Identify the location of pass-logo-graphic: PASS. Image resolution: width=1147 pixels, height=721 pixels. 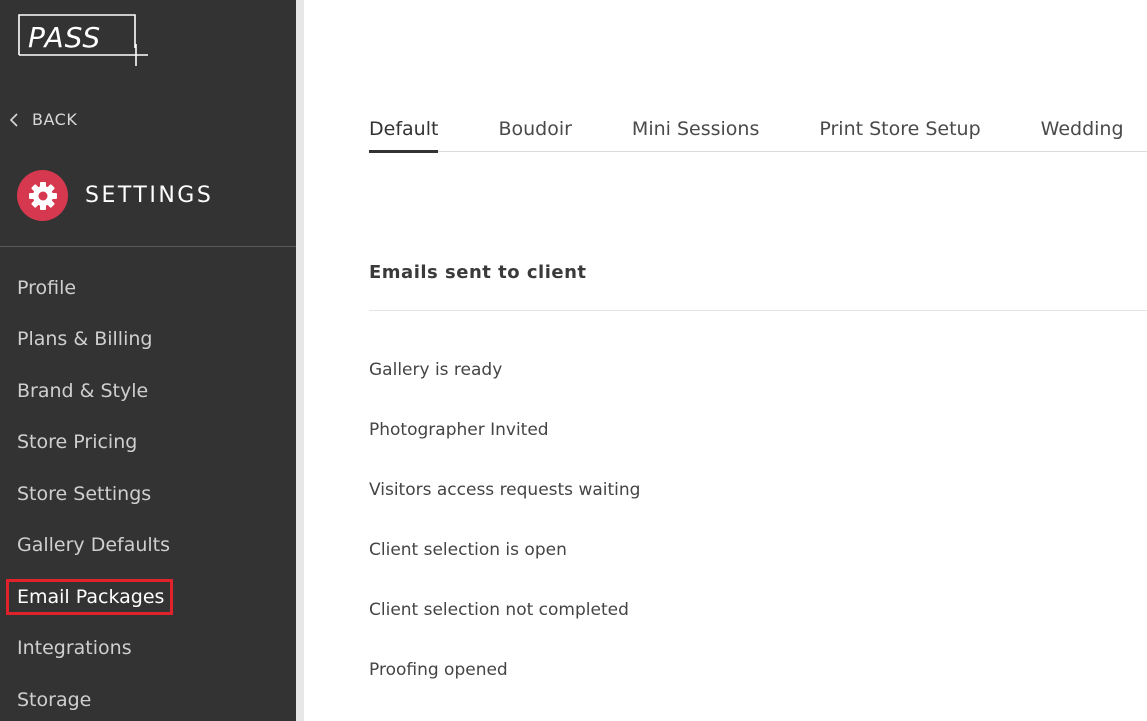
(83, 40).